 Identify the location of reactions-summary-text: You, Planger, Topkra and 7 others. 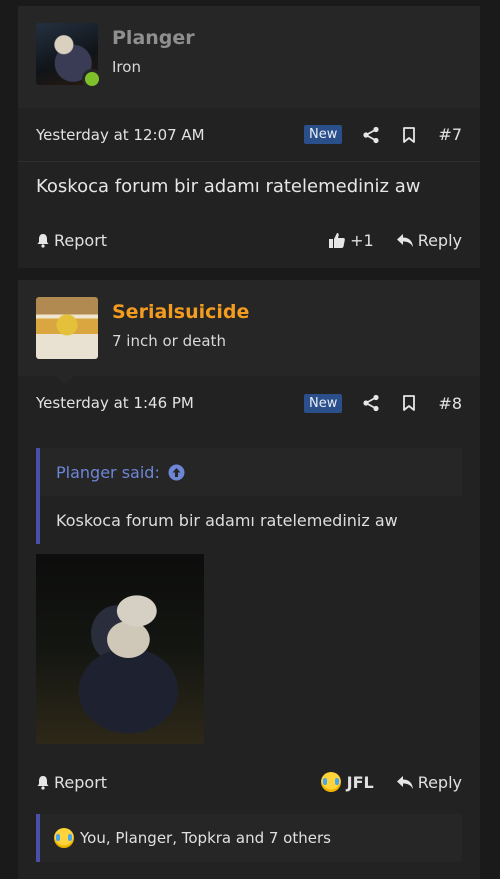
(205, 838).